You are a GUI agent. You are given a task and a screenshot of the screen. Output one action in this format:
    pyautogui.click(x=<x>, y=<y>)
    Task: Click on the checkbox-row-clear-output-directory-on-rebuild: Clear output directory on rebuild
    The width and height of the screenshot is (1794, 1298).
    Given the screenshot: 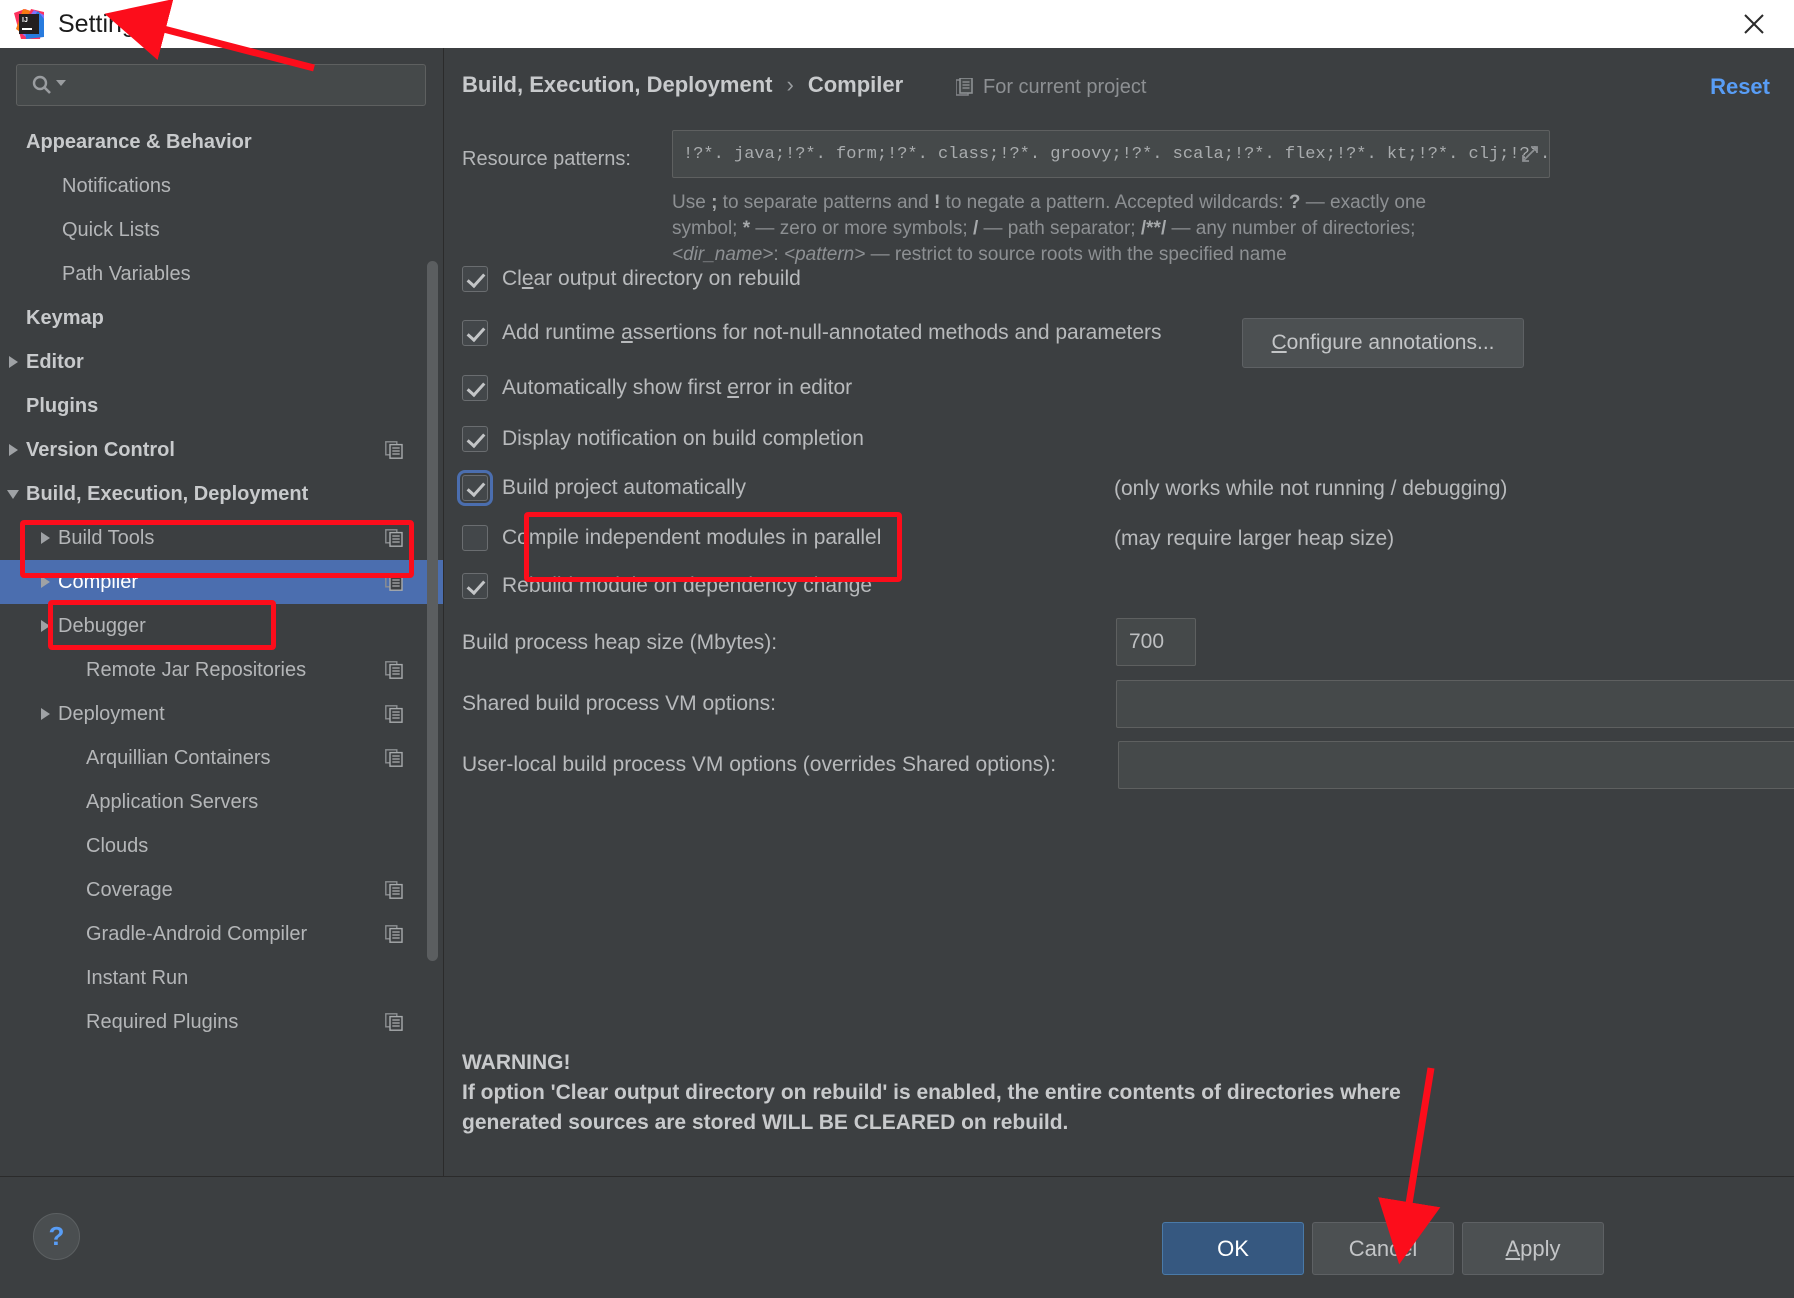 What is the action you would take?
    pyautogui.click(x=631, y=279)
    